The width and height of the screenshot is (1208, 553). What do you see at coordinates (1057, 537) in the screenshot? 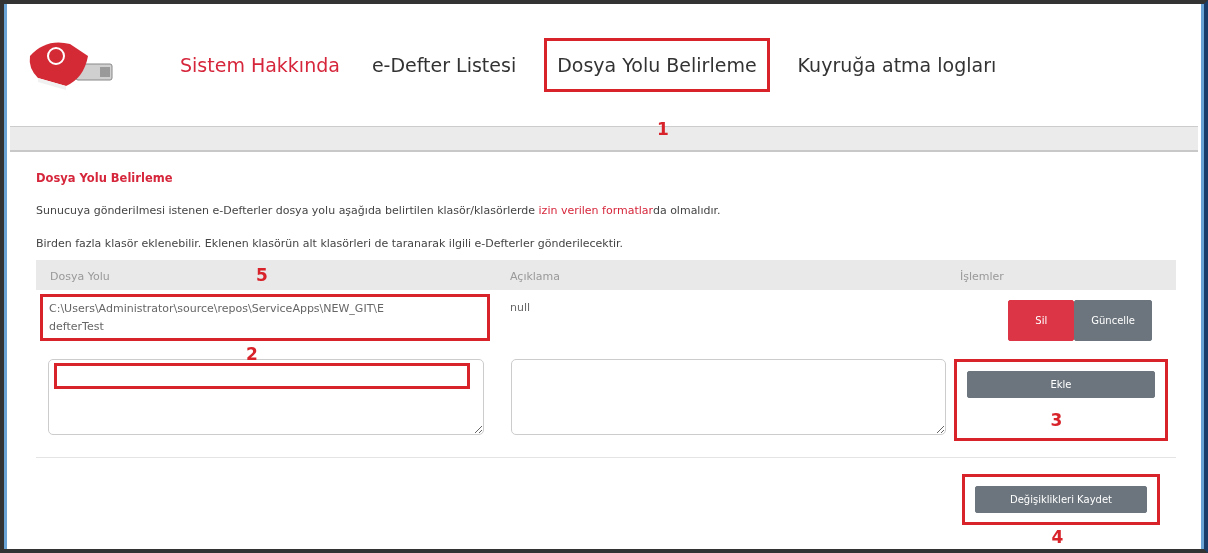
I see `callout-number: 4` at bounding box center [1057, 537].